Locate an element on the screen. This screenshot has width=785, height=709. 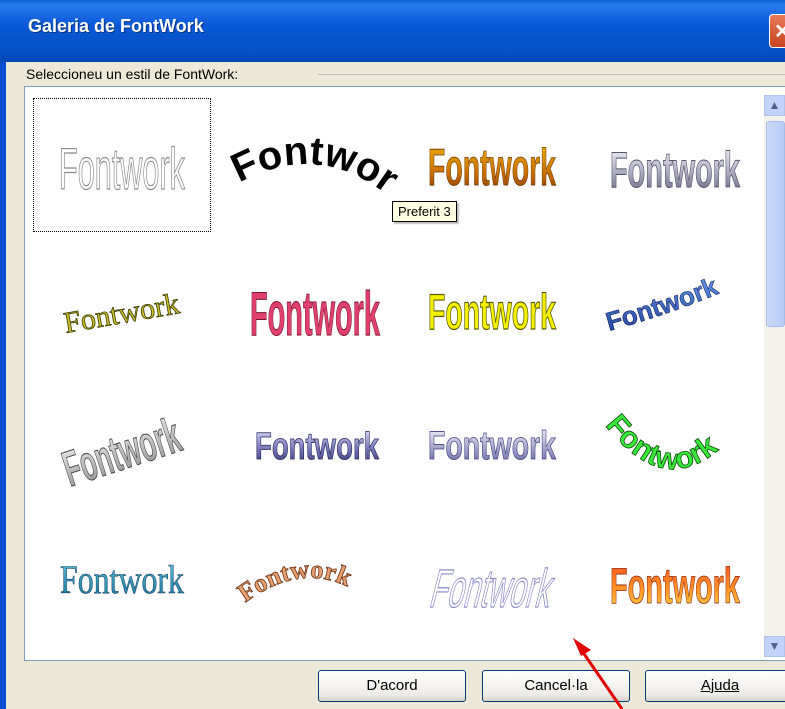
fontwork-style-purple-3d: Fontwork is located at coordinates (317, 447).